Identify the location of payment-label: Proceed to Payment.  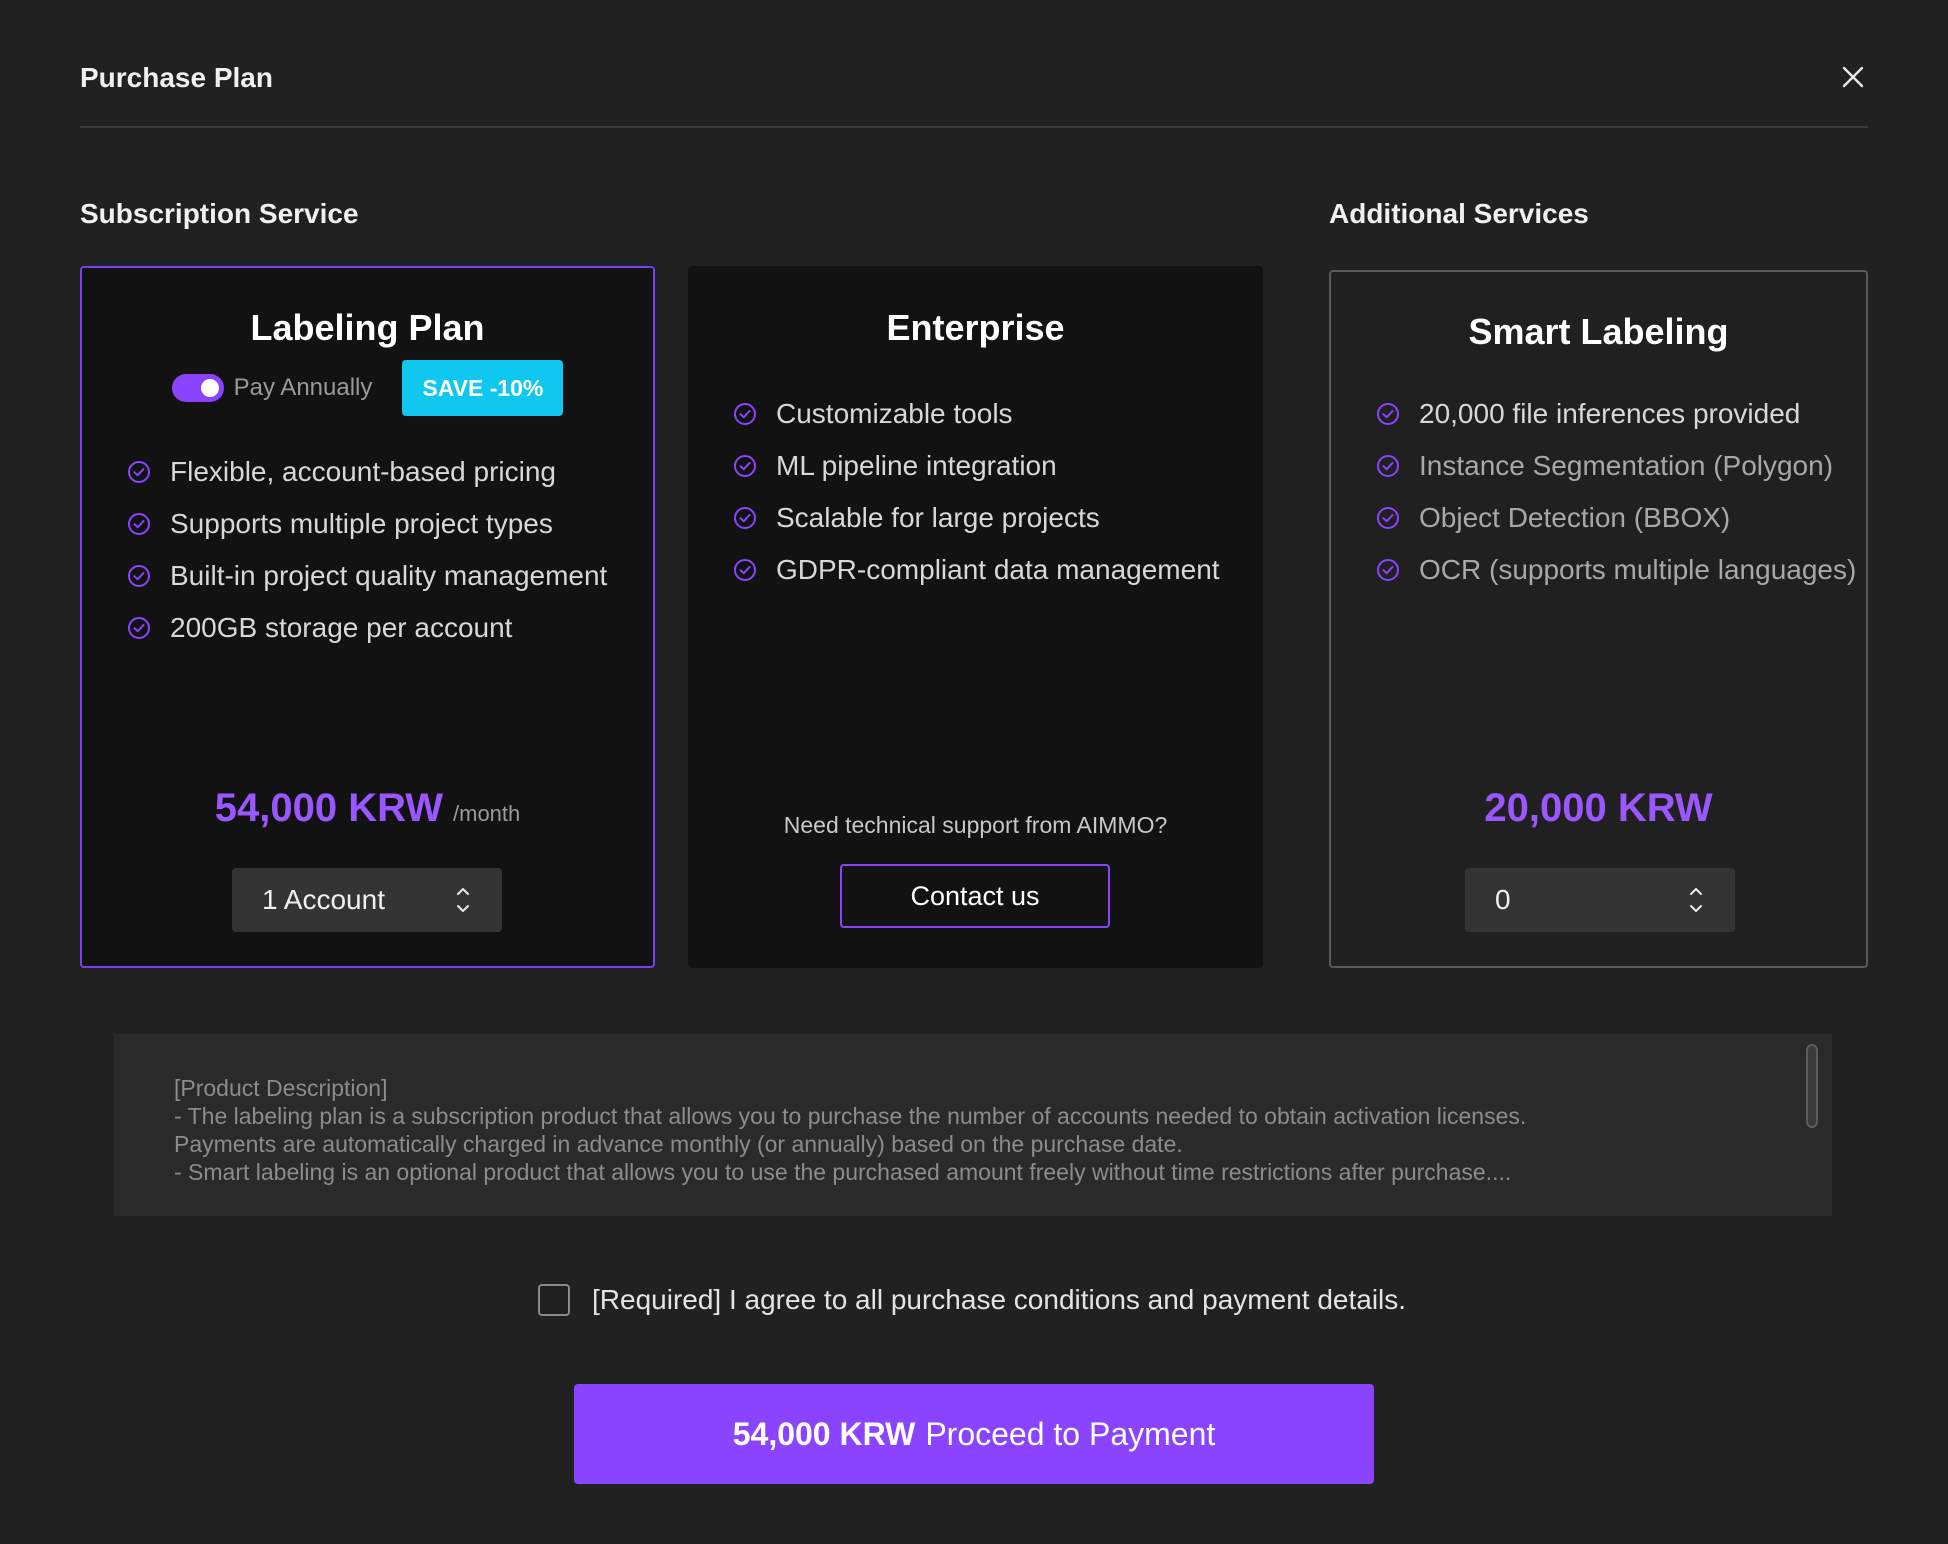
(1070, 1433).